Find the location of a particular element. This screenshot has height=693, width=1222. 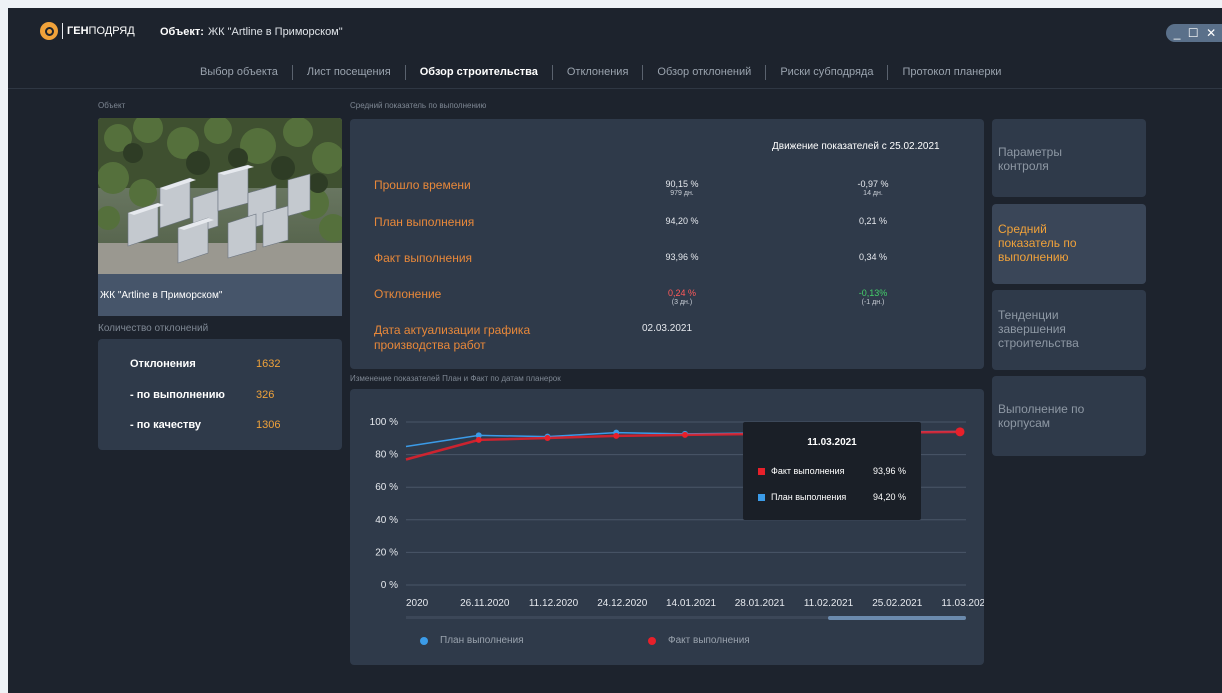

elapsed-time-delta-percent: -0,97 % is located at coordinates (873, 184).